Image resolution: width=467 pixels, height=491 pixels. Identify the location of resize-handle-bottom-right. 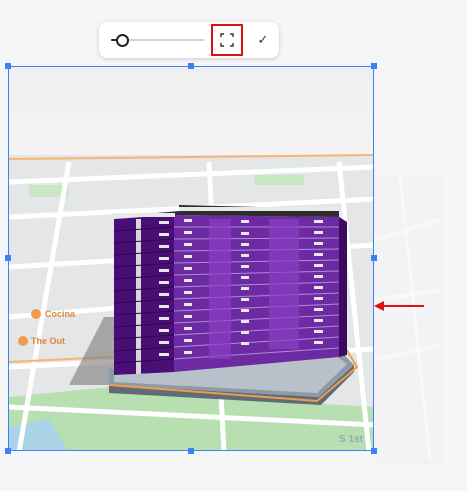
(374, 451).